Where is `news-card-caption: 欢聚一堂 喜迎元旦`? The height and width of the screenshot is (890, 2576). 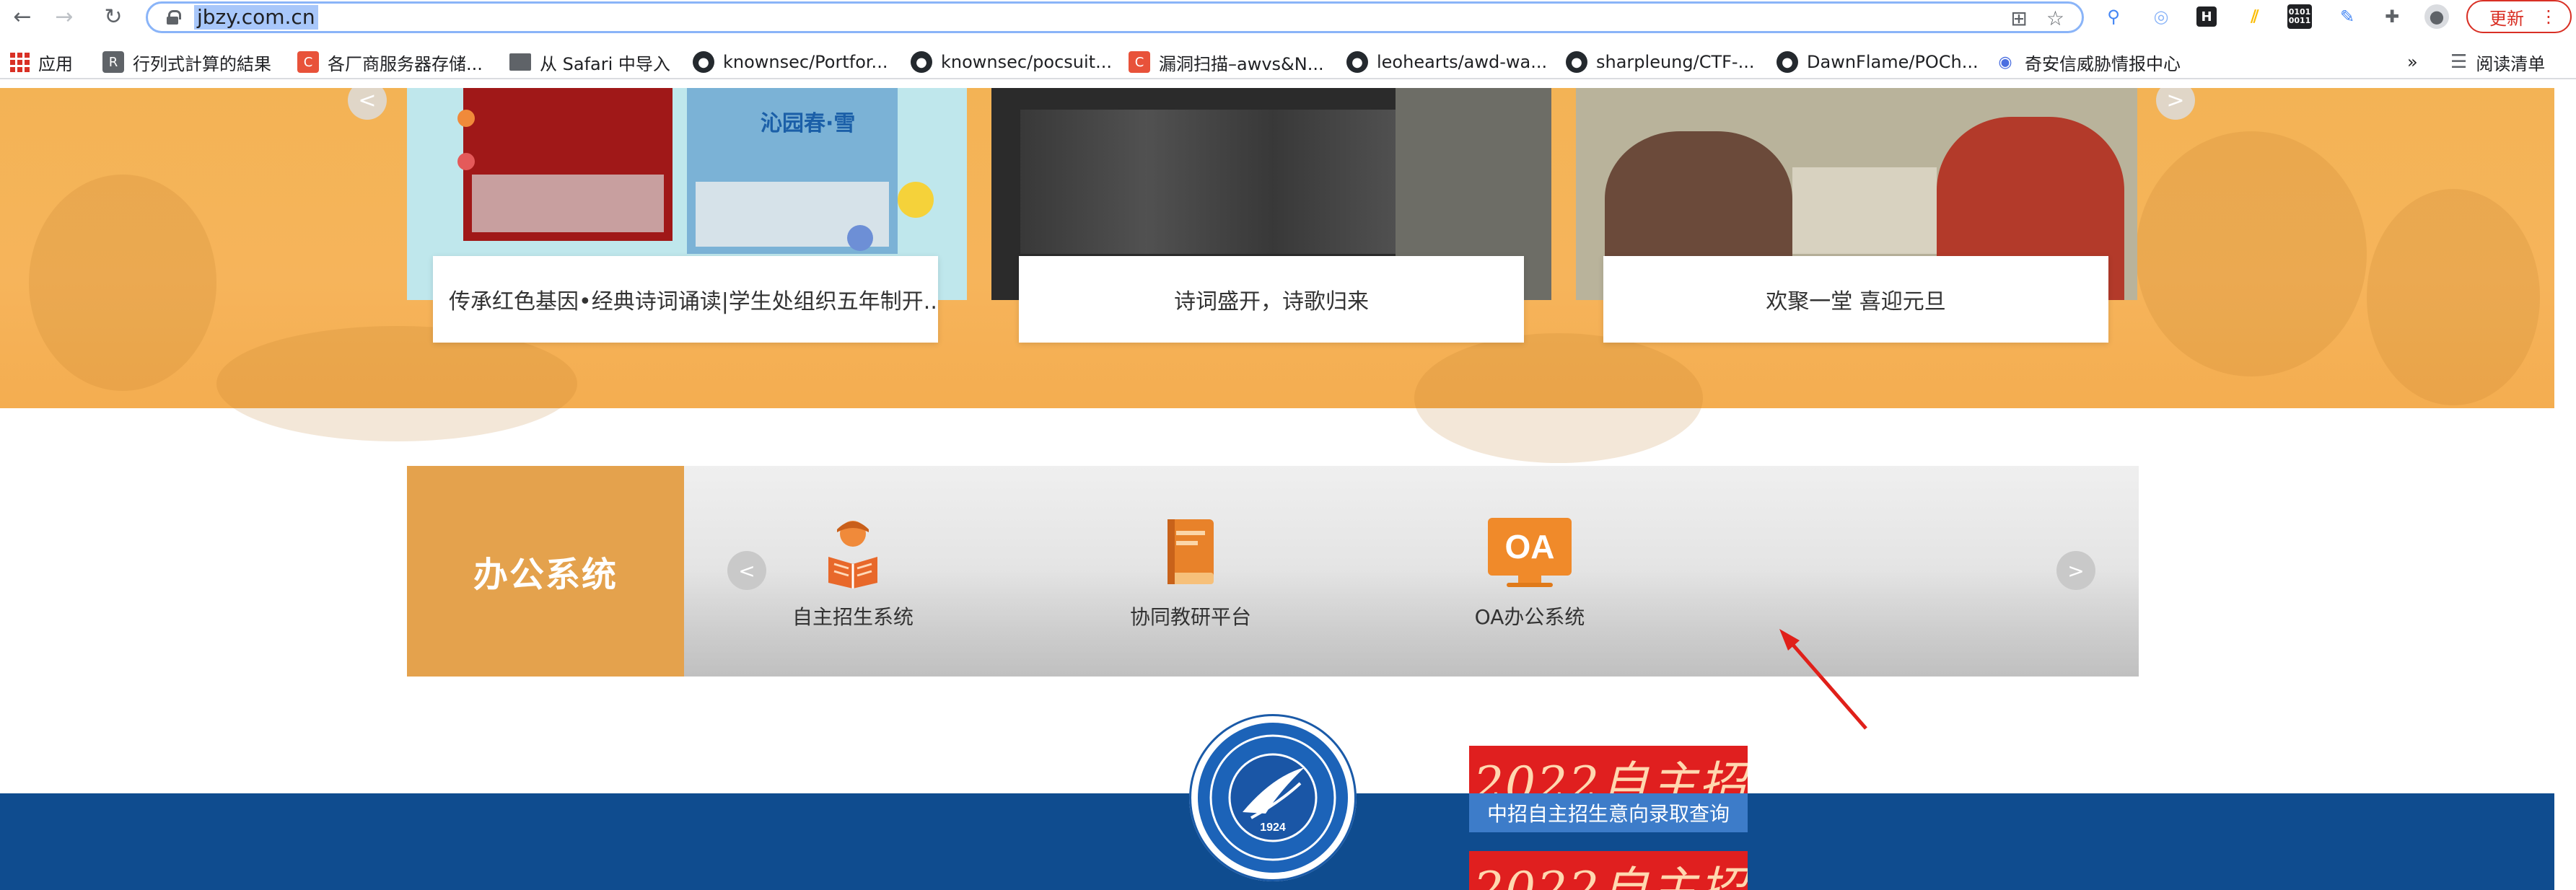 news-card-caption: 欢聚一堂 喜迎元旦 is located at coordinates (1855, 299).